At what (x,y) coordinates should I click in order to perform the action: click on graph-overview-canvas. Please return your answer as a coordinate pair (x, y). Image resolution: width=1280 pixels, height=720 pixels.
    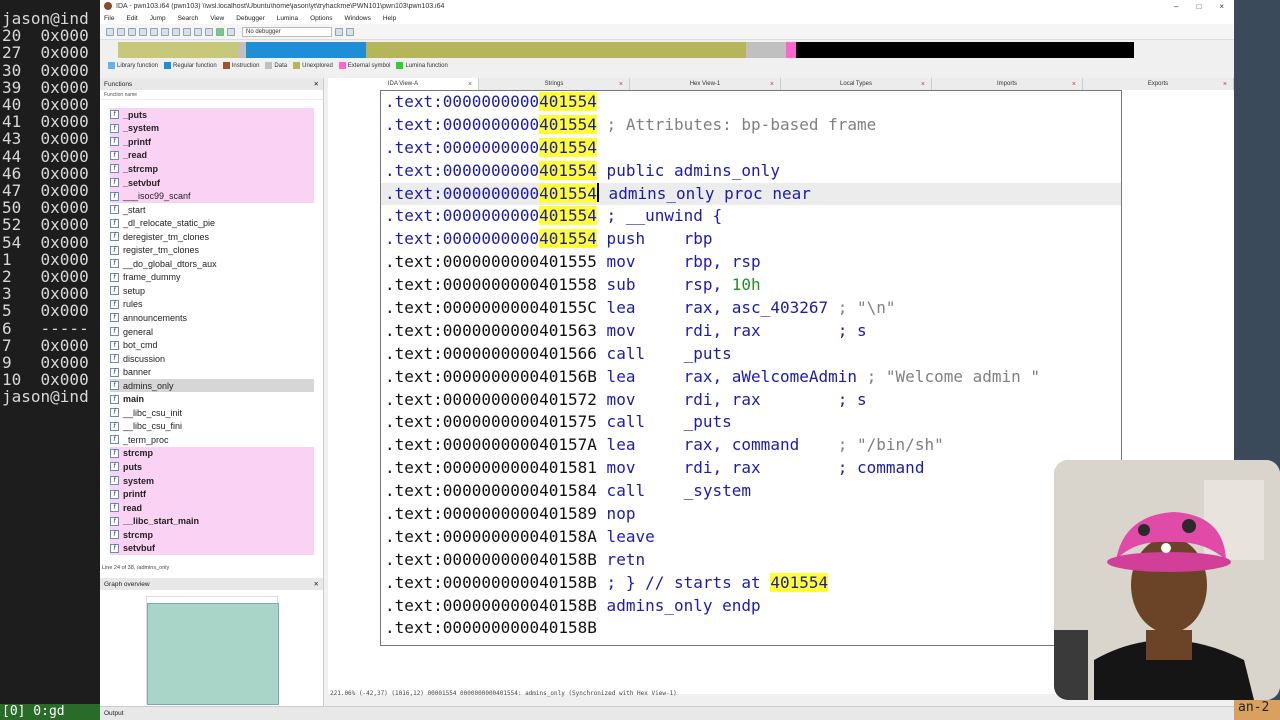
    Looking at the image, I should click on (212, 650).